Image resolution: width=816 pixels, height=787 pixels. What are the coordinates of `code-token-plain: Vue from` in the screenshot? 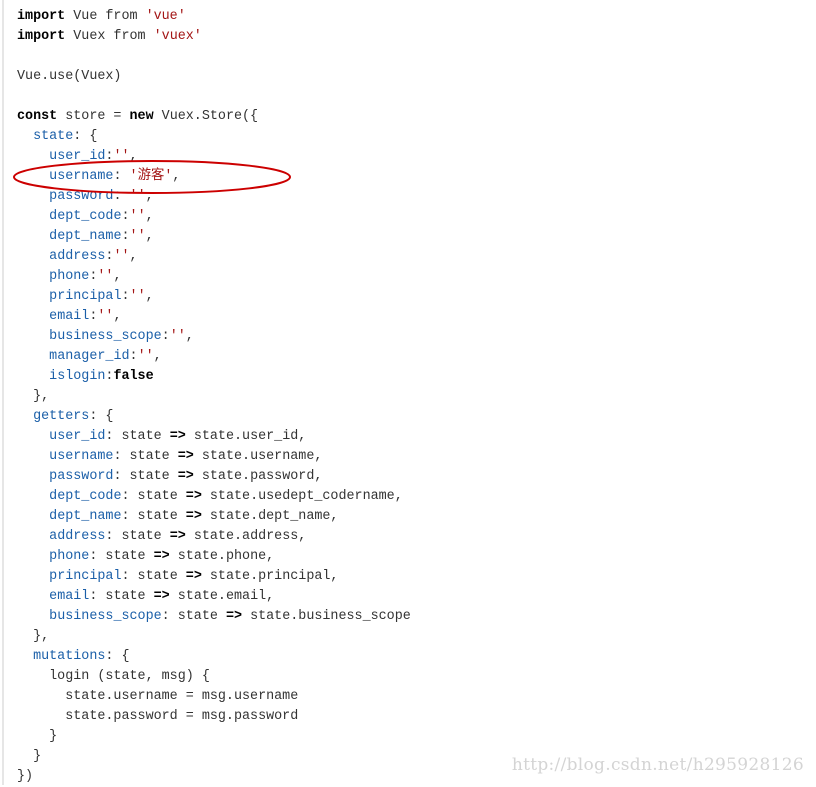 It's located at (105, 16).